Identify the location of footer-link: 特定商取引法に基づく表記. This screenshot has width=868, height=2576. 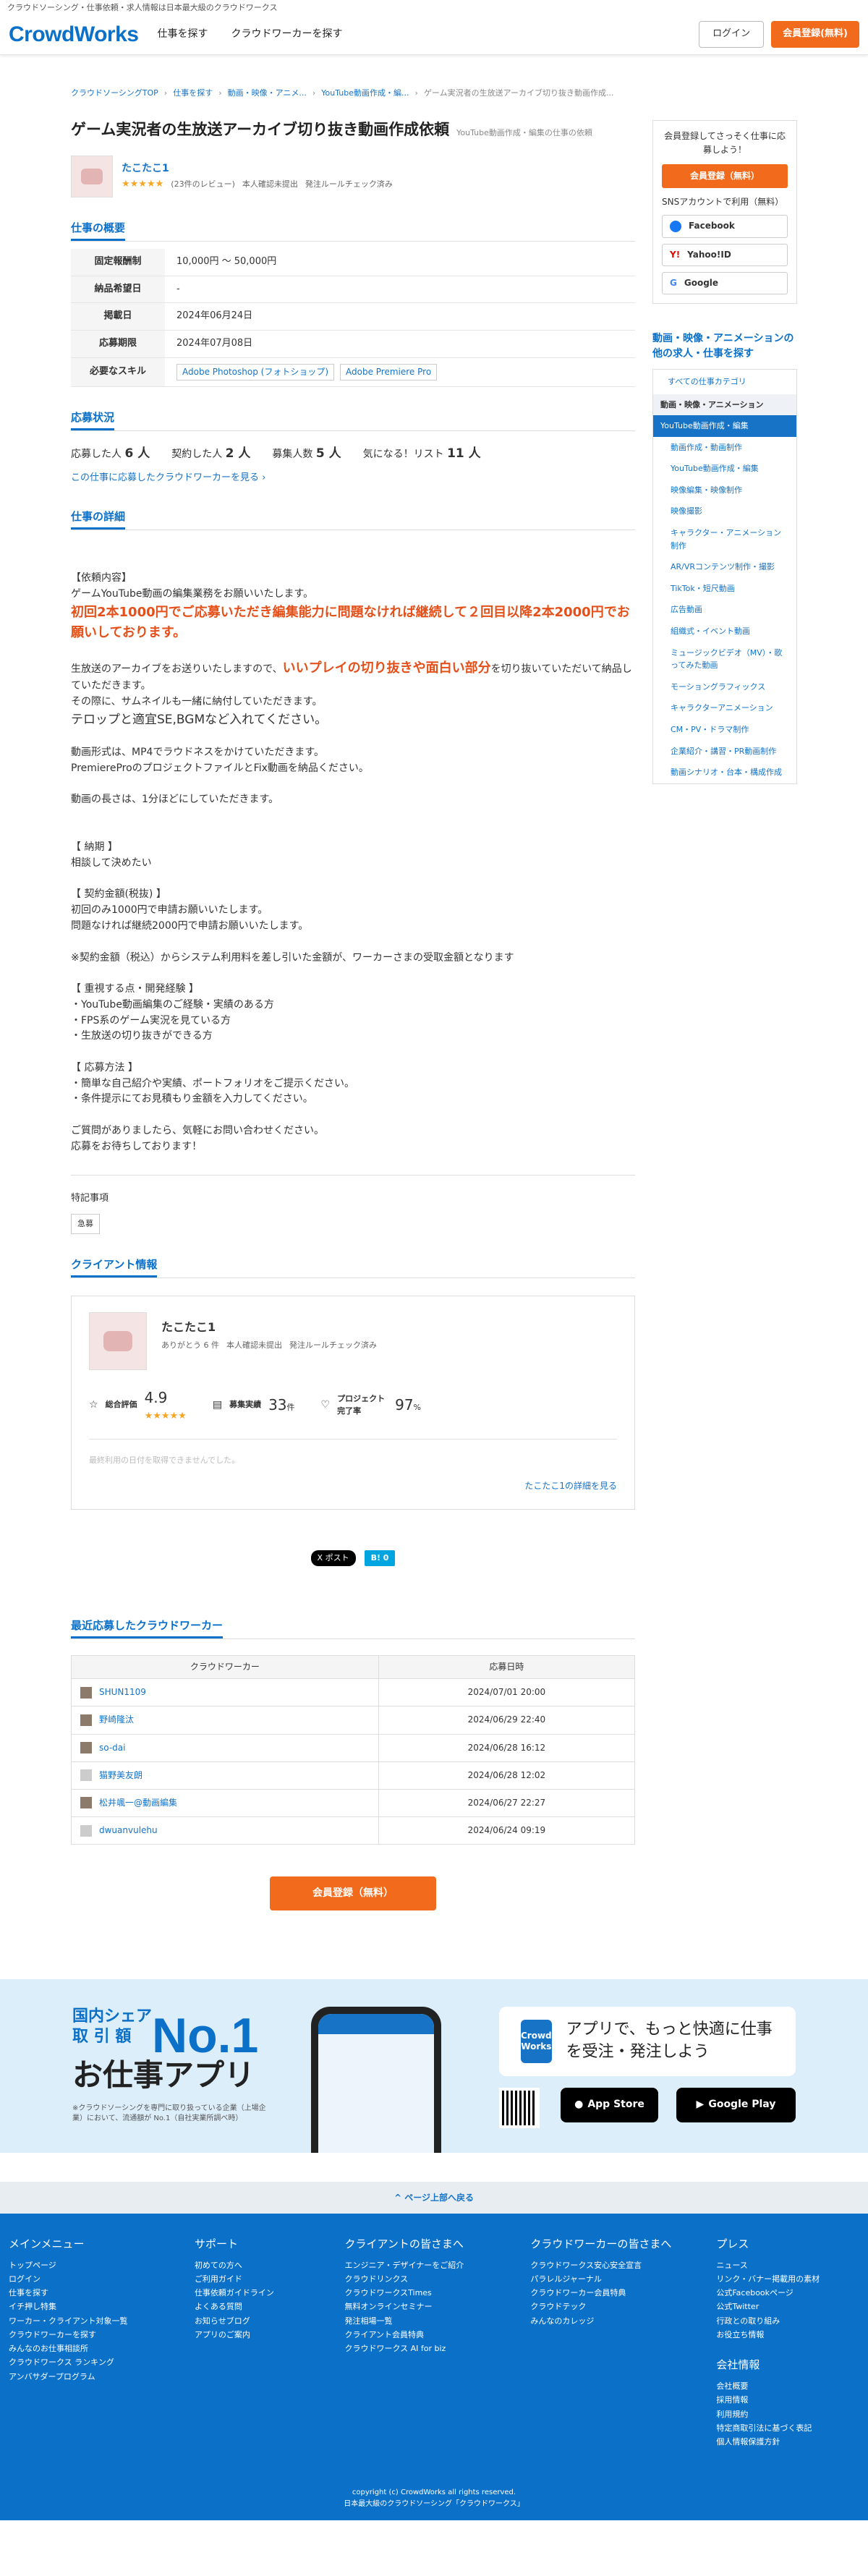
(788, 2428).